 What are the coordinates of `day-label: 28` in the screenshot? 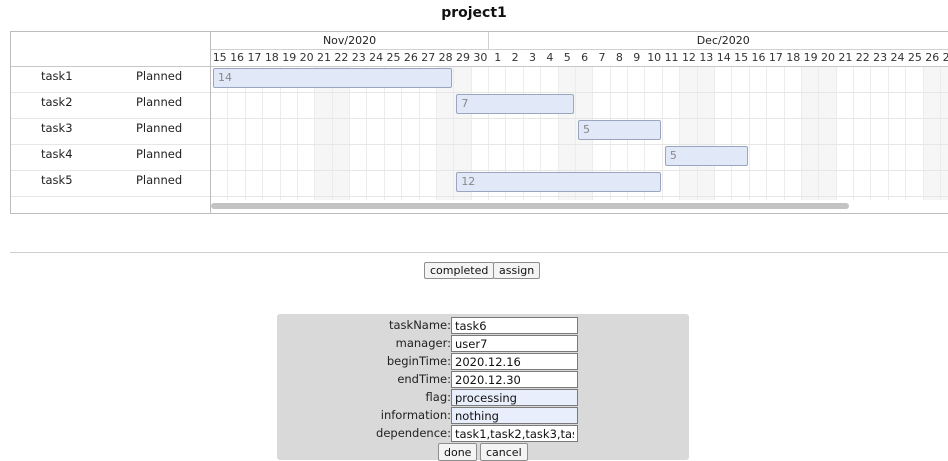 It's located at (445, 57).